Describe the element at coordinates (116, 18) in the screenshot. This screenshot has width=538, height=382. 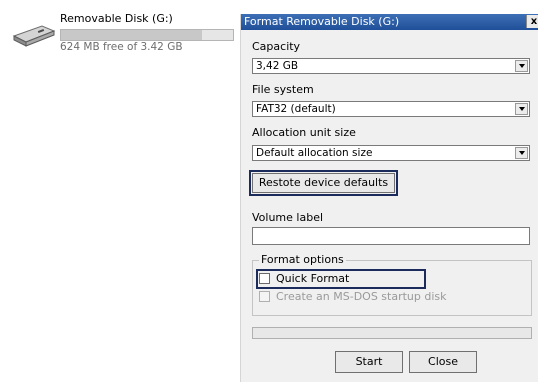
I see `drive-name: Removable Disk (G:)` at that location.